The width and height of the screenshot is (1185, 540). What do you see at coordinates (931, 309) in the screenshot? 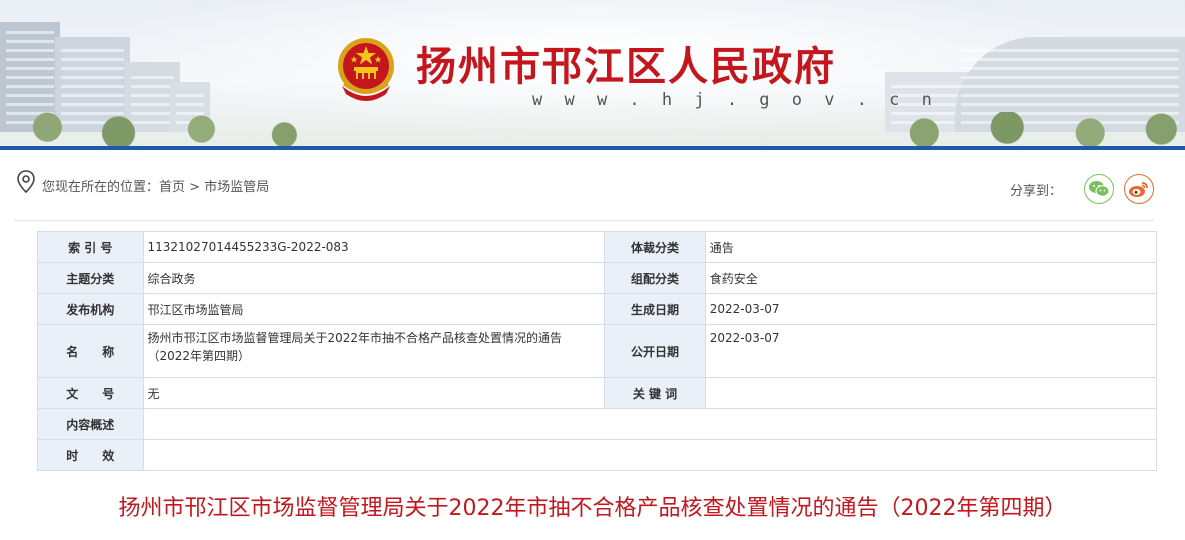
I see `created-date-value: 2022-03-07` at bounding box center [931, 309].